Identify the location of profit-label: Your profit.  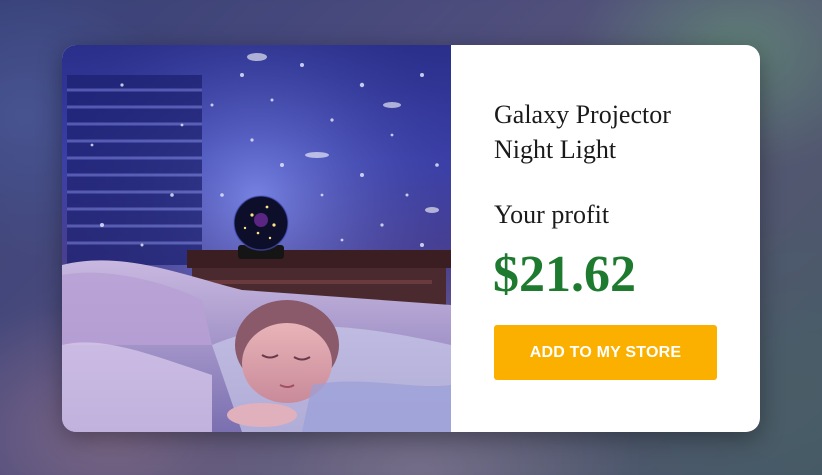
(552, 214).